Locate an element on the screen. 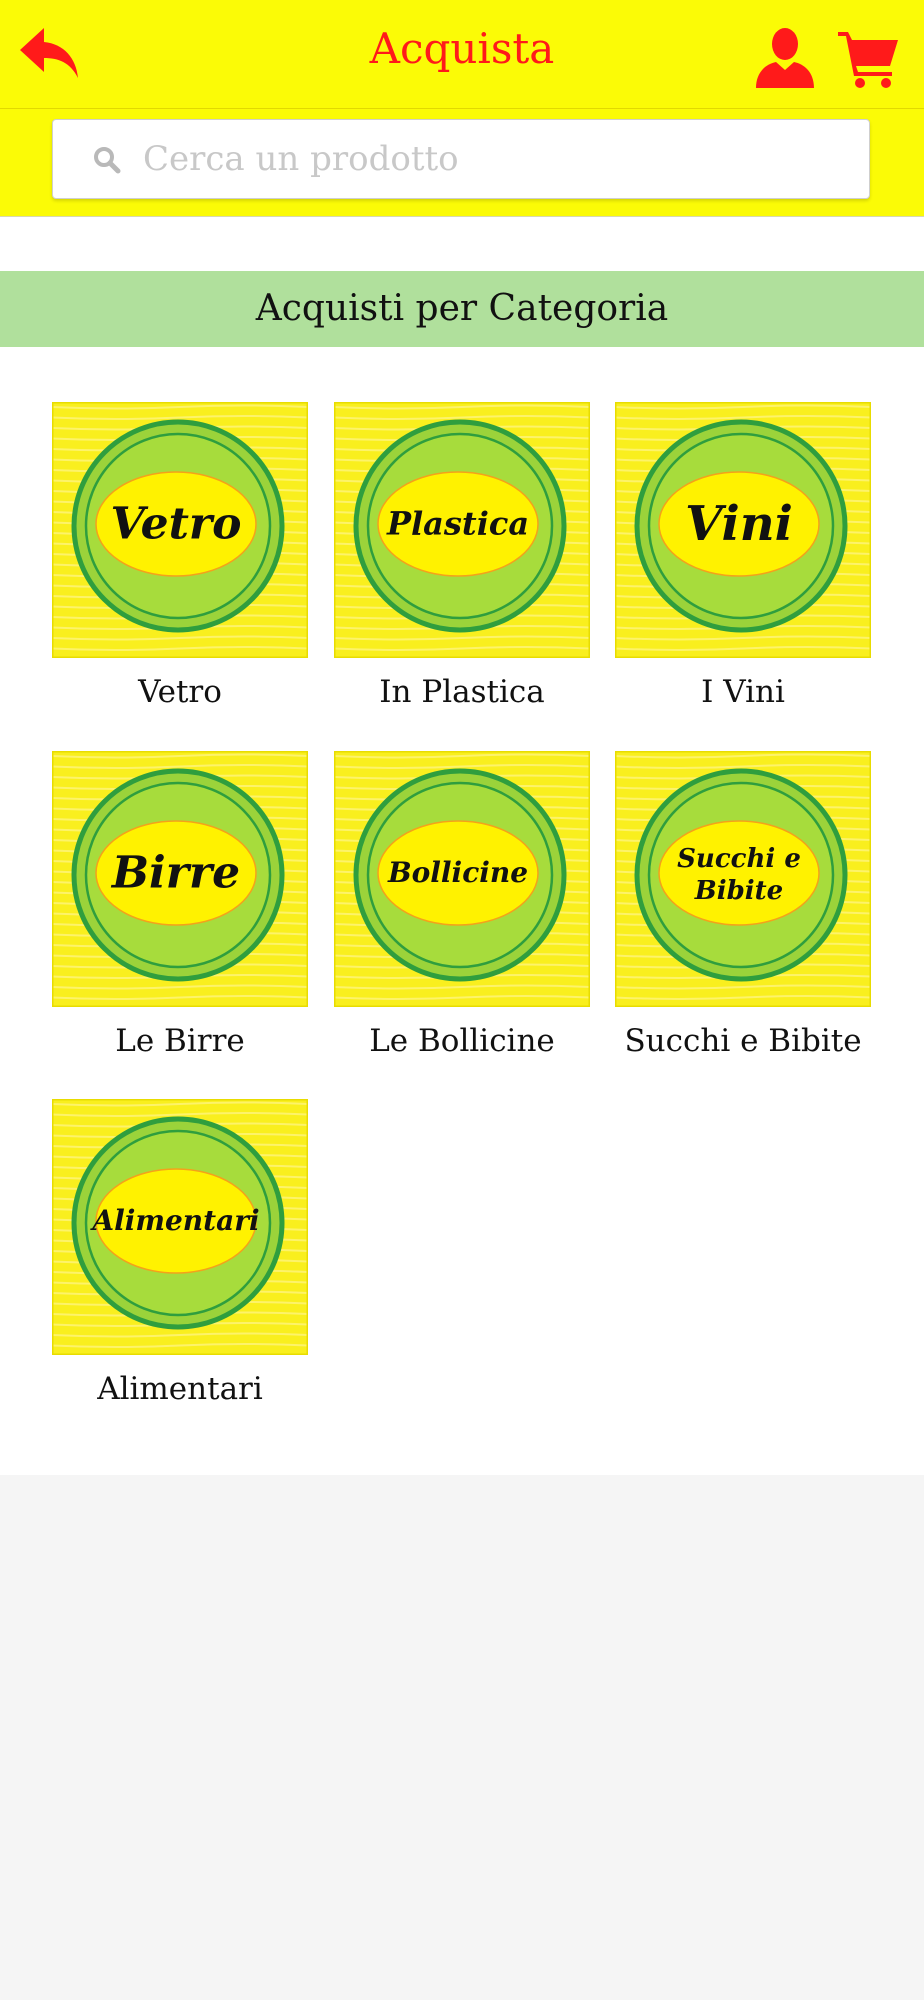 This screenshot has width=924, height=2000. category-image: Birre is located at coordinates (180, 879).